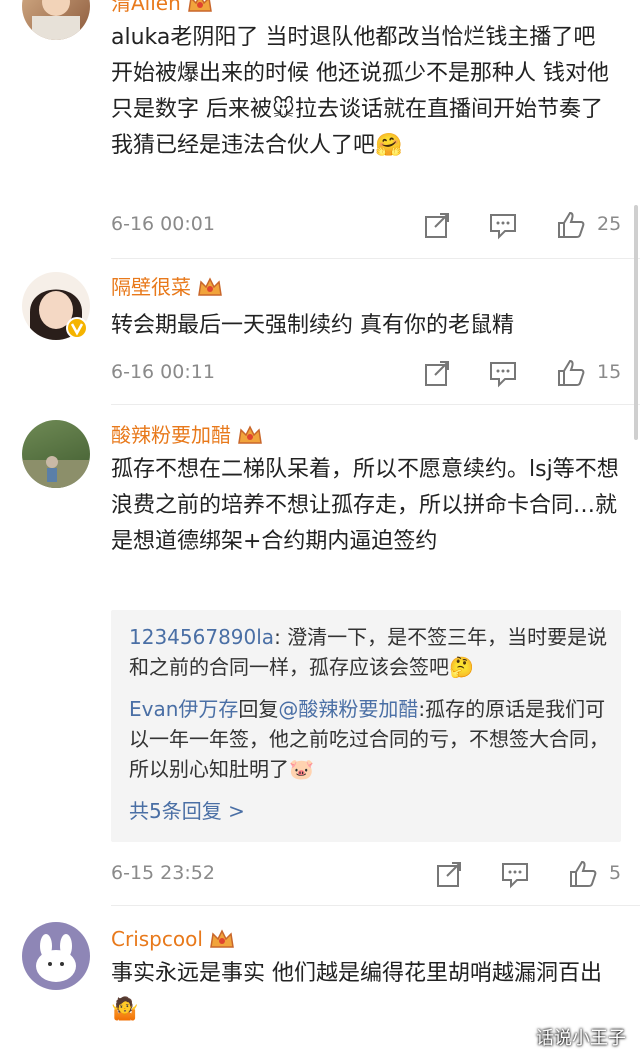 Image resolution: width=640 pixels, height=1058 pixels. I want to click on scrollbar, so click(636, 322).